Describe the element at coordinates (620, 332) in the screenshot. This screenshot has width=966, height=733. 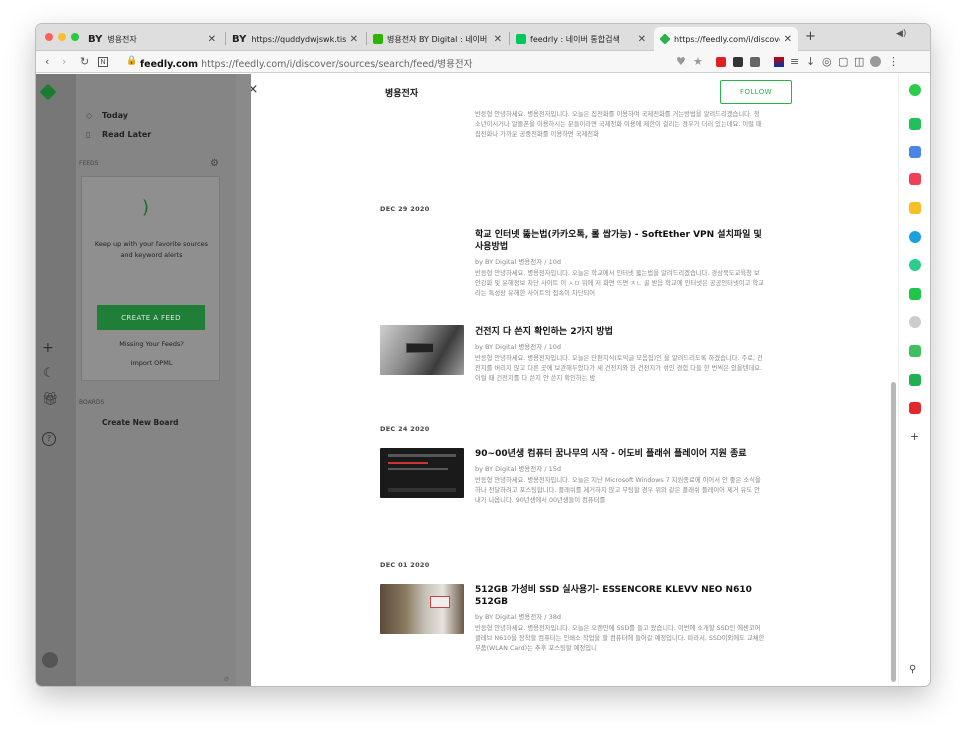
I see `article-title: 건전지 다 쓴지 확인하는 2가지 방법` at that location.